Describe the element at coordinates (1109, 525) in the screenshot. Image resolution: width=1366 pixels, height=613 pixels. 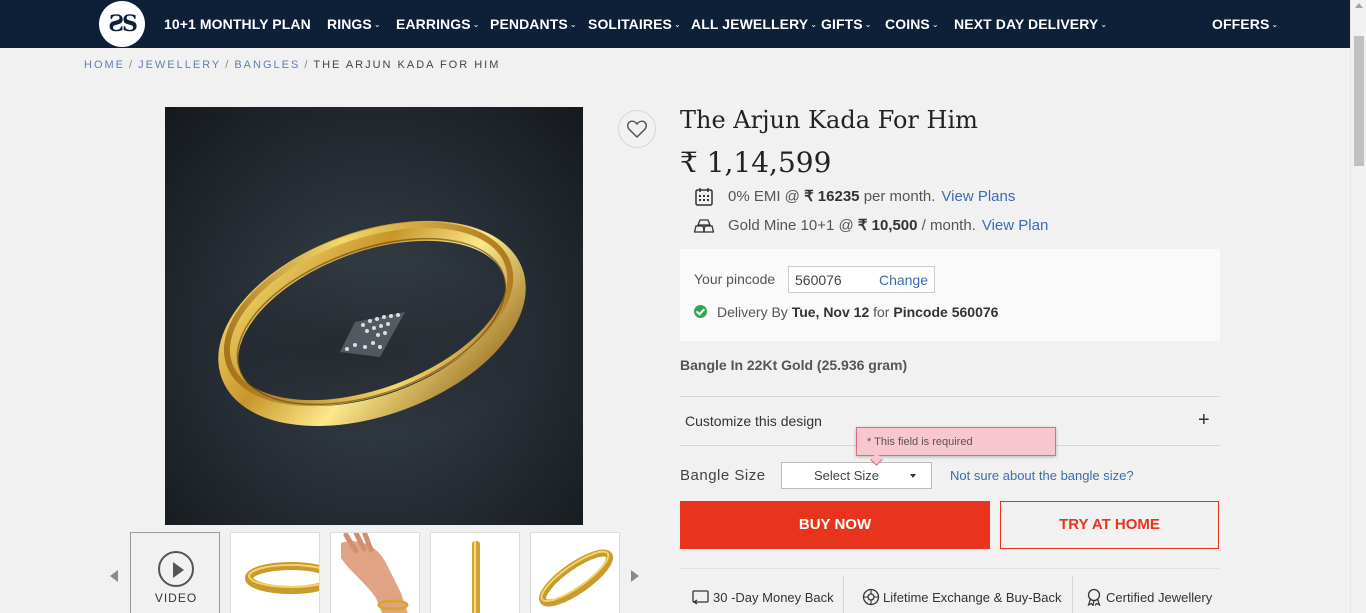
I see `try-at-home-button: TRY AT HOME` at that location.